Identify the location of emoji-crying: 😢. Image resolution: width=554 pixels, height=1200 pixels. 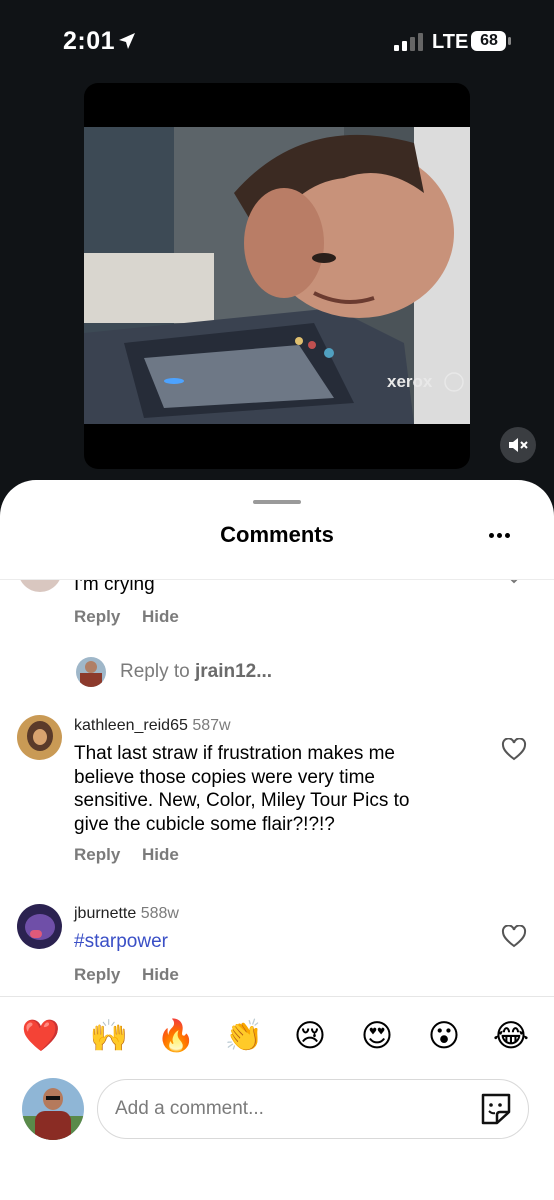
(310, 1036).